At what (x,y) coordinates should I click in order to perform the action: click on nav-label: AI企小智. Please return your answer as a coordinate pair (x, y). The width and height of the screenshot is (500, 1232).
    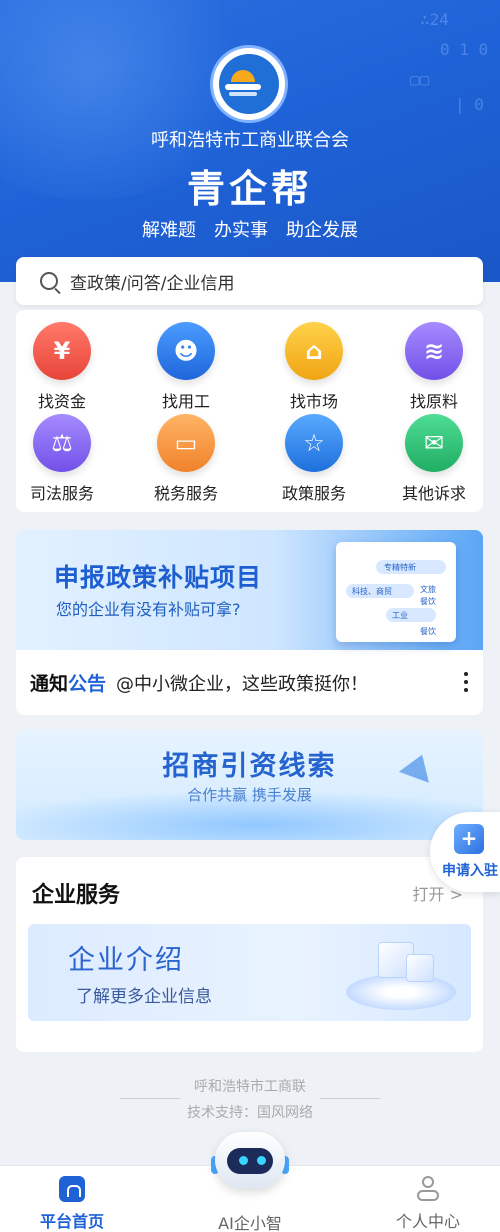
    Looking at the image, I should click on (250, 1223).